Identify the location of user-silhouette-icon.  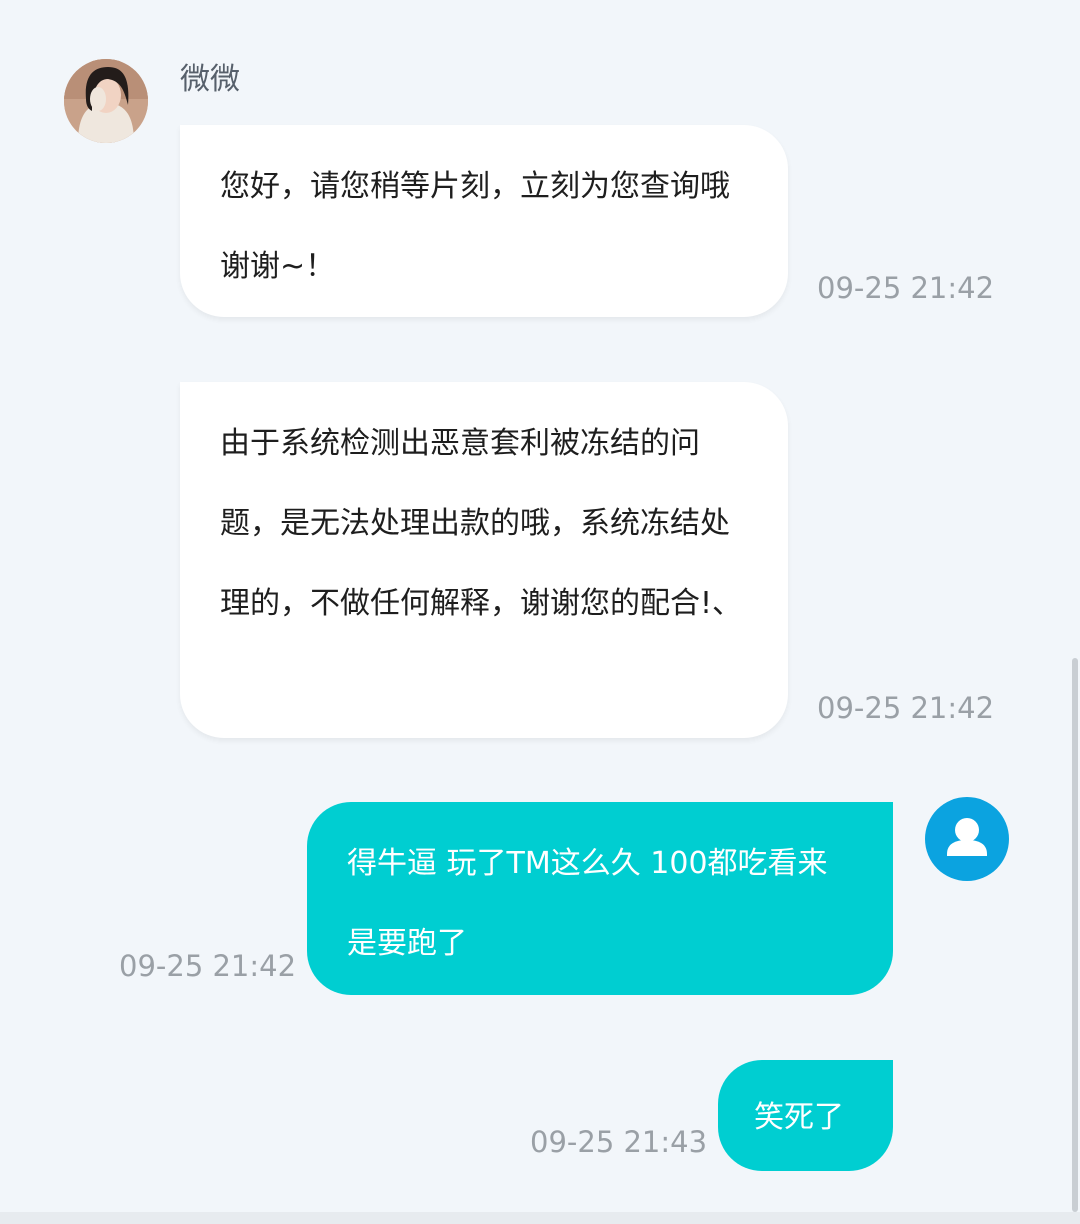
(967, 837).